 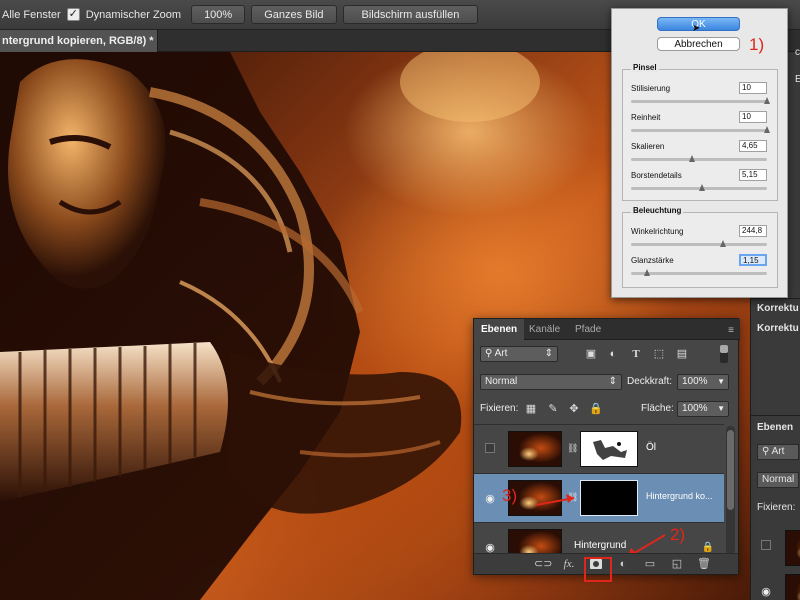 I want to click on opacity-value: 100%, so click(x=695, y=381).